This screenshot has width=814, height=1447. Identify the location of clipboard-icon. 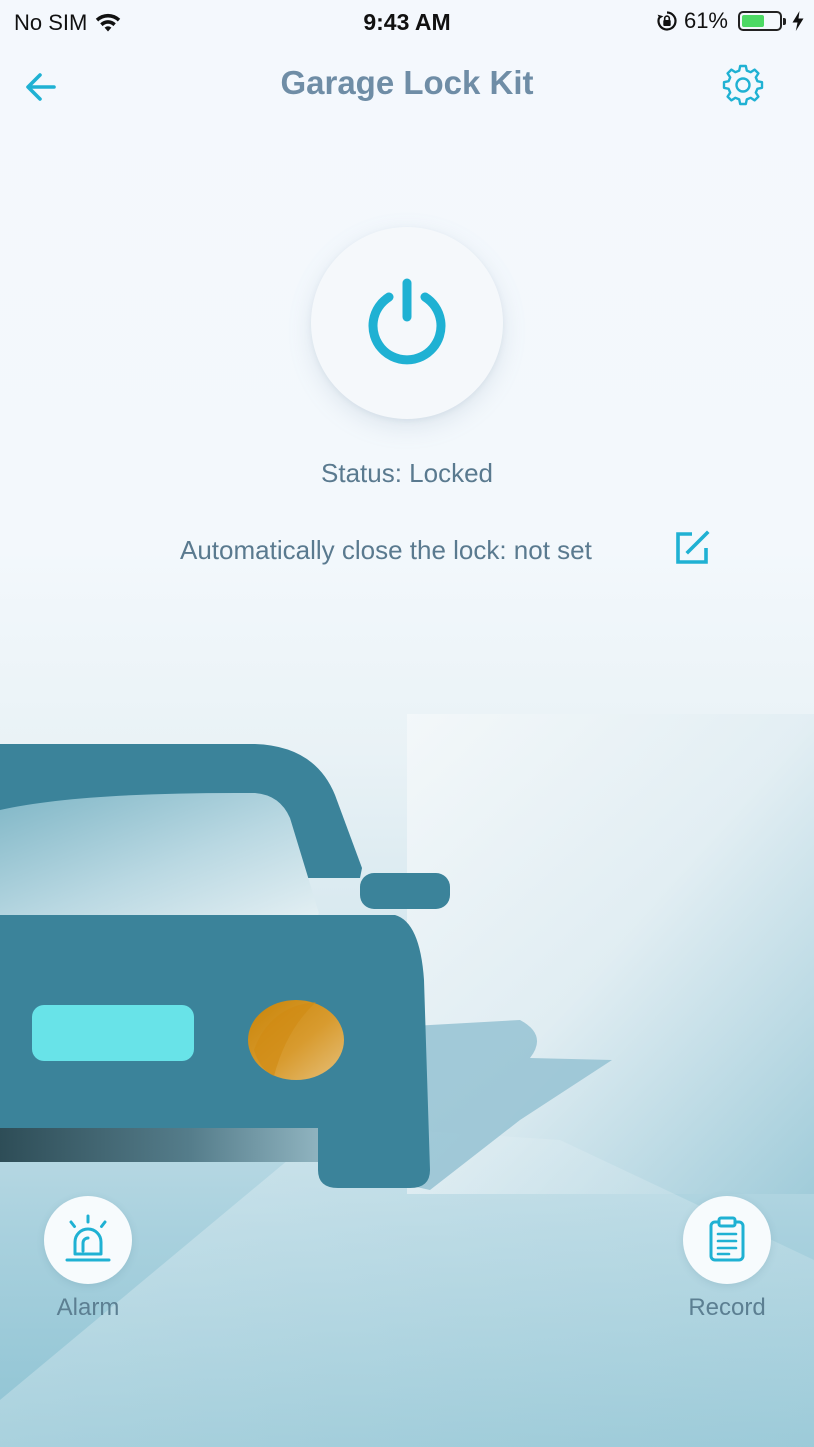
(727, 1239).